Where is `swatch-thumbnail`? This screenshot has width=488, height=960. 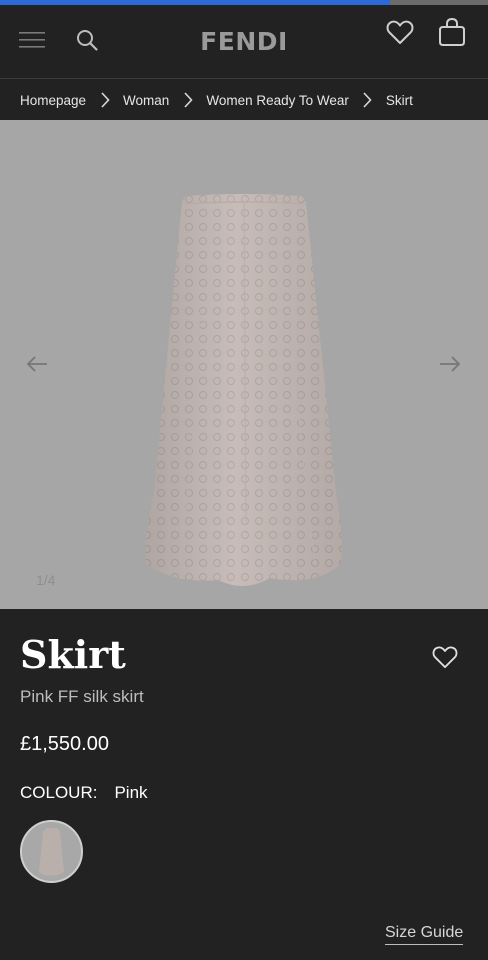 swatch-thumbnail is located at coordinates (51, 852).